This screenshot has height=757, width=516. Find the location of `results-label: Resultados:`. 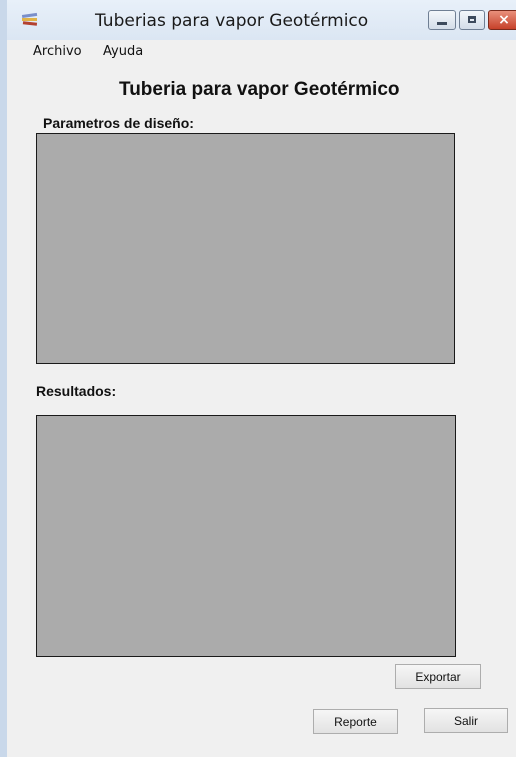

results-label: Resultados: is located at coordinates (76, 391).